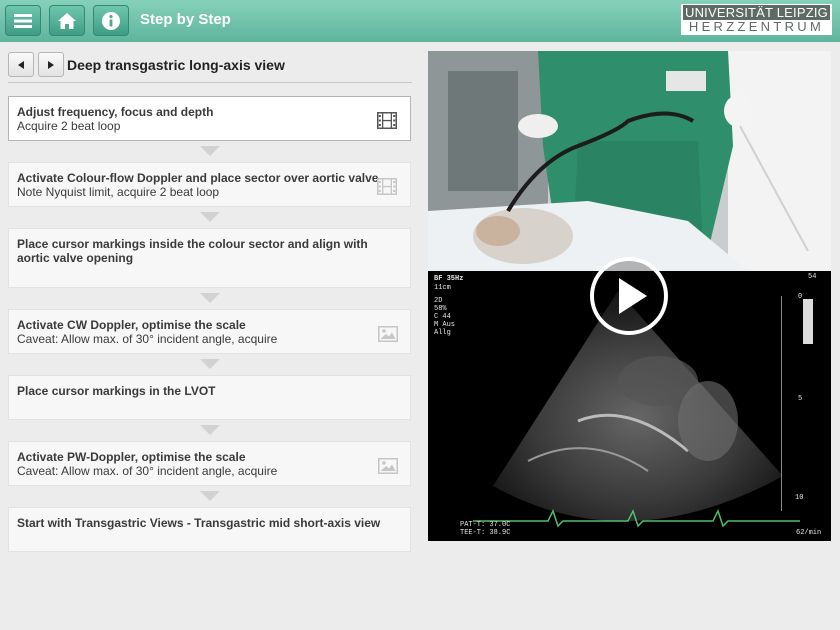 The height and width of the screenshot is (630, 840). I want to click on logo-herzzentrum-text: HERZZENTRUM, so click(756, 26).